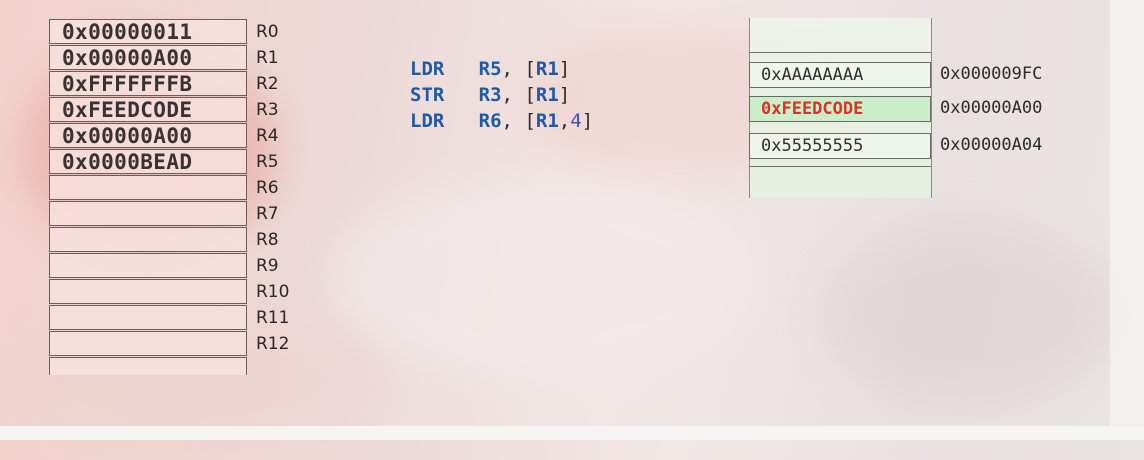 The height and width of the screenshot is (460, 1144). What do you see at coordinates (267, 110) in the screenshot?
I see `register-label: R3` at bounding box center [267, 110].